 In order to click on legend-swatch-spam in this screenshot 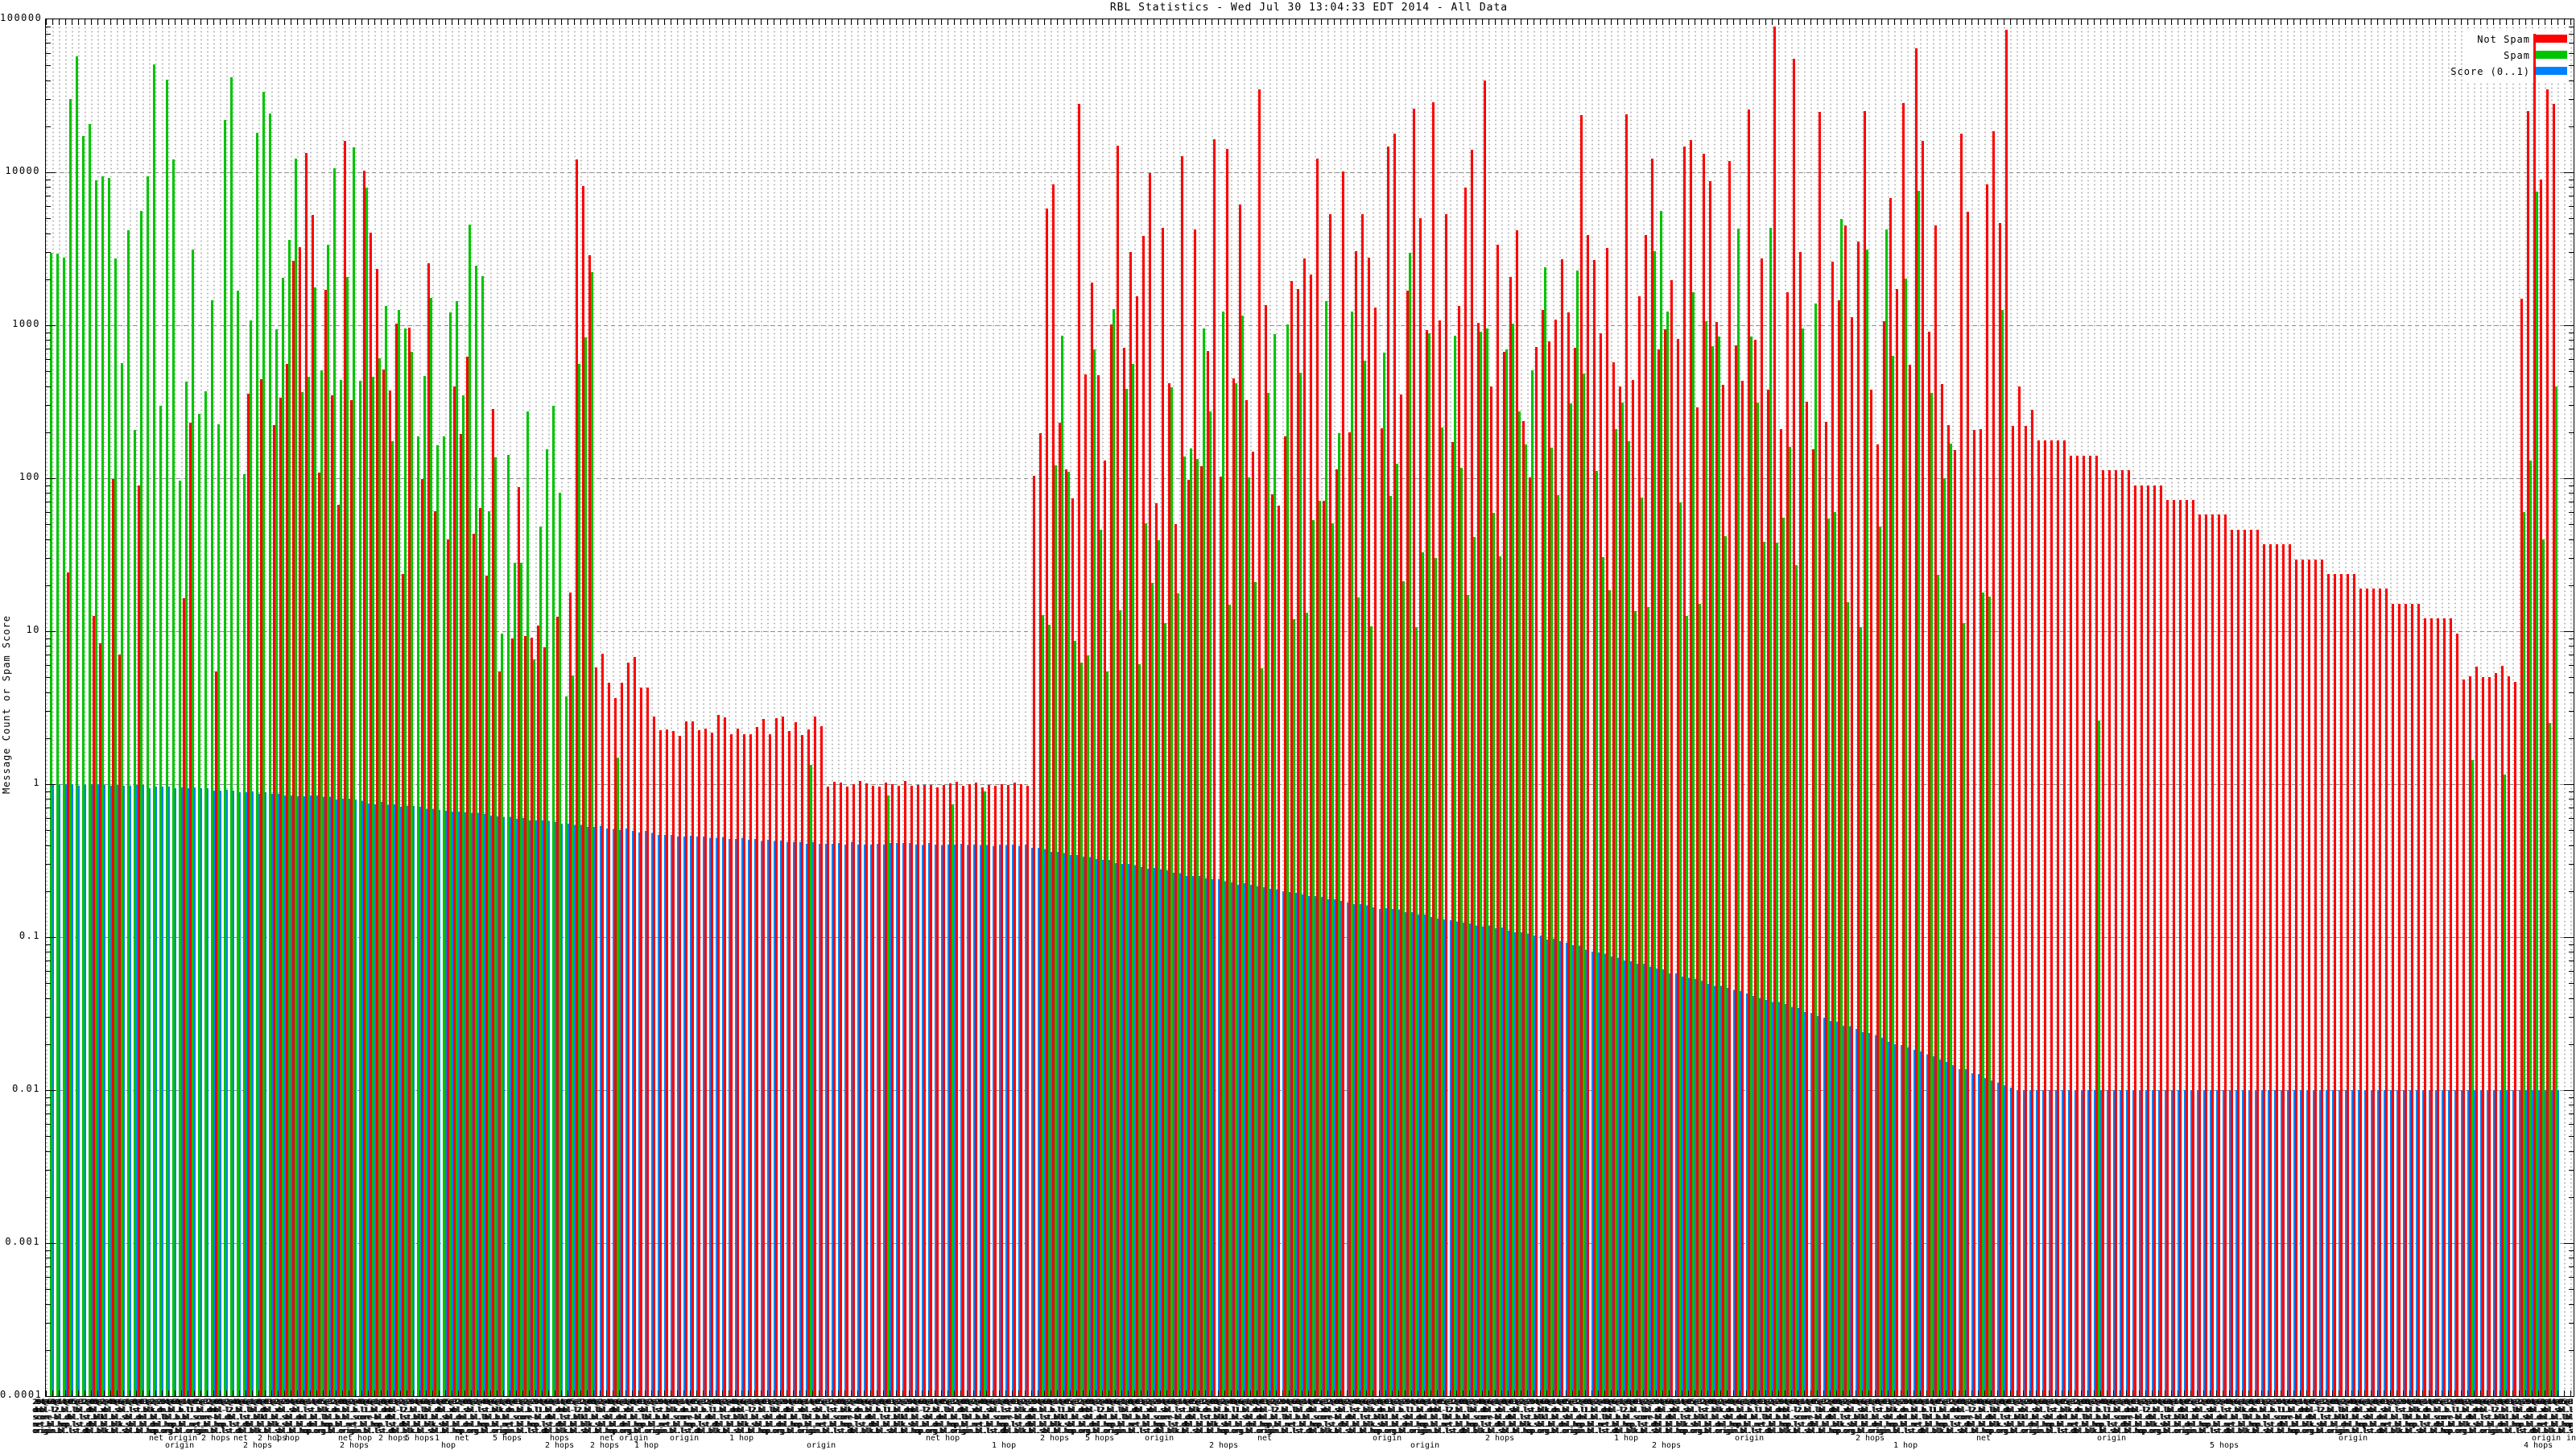, I will do `click(2550, 55)`.